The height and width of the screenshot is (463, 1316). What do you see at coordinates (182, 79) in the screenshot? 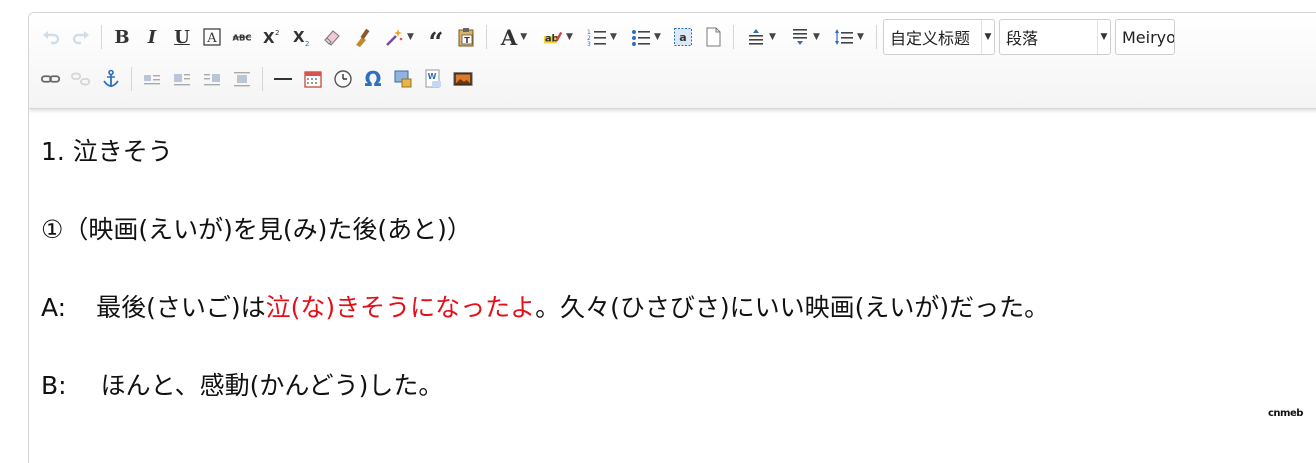
I see `image-left-icon` at bounding box center [182, 79].